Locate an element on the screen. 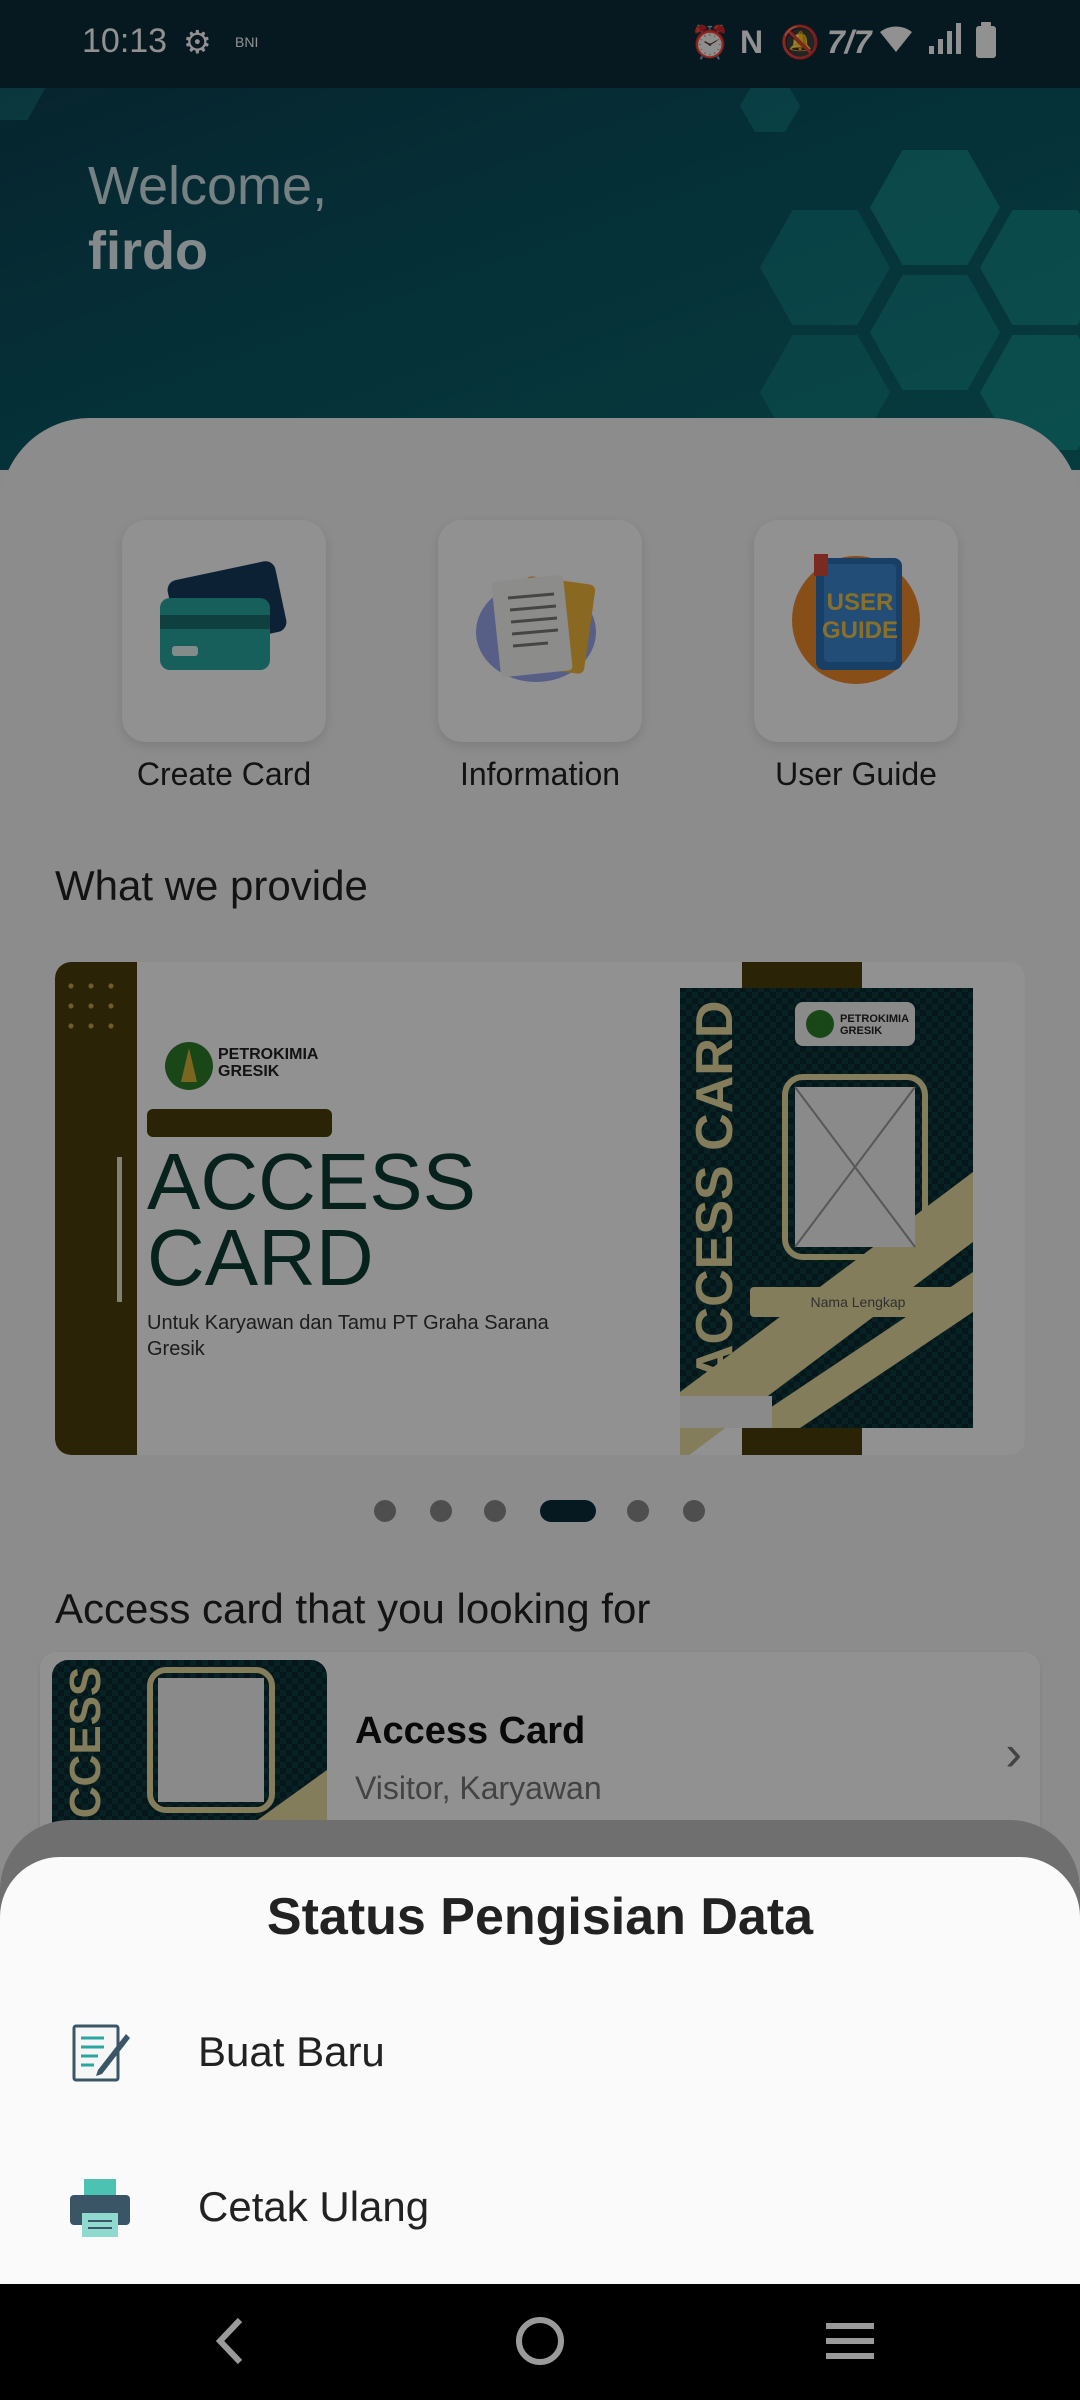 This screenshot has height=2400, width=1080. option-buat-baru: Buat Baru is located at coordinates (540, 2052).